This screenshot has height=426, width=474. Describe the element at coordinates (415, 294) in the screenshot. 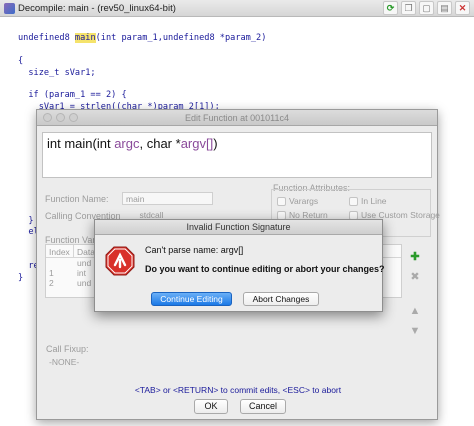

I see `variables-side-buttons: ✚ ✖ ▲ ▼` at that location.